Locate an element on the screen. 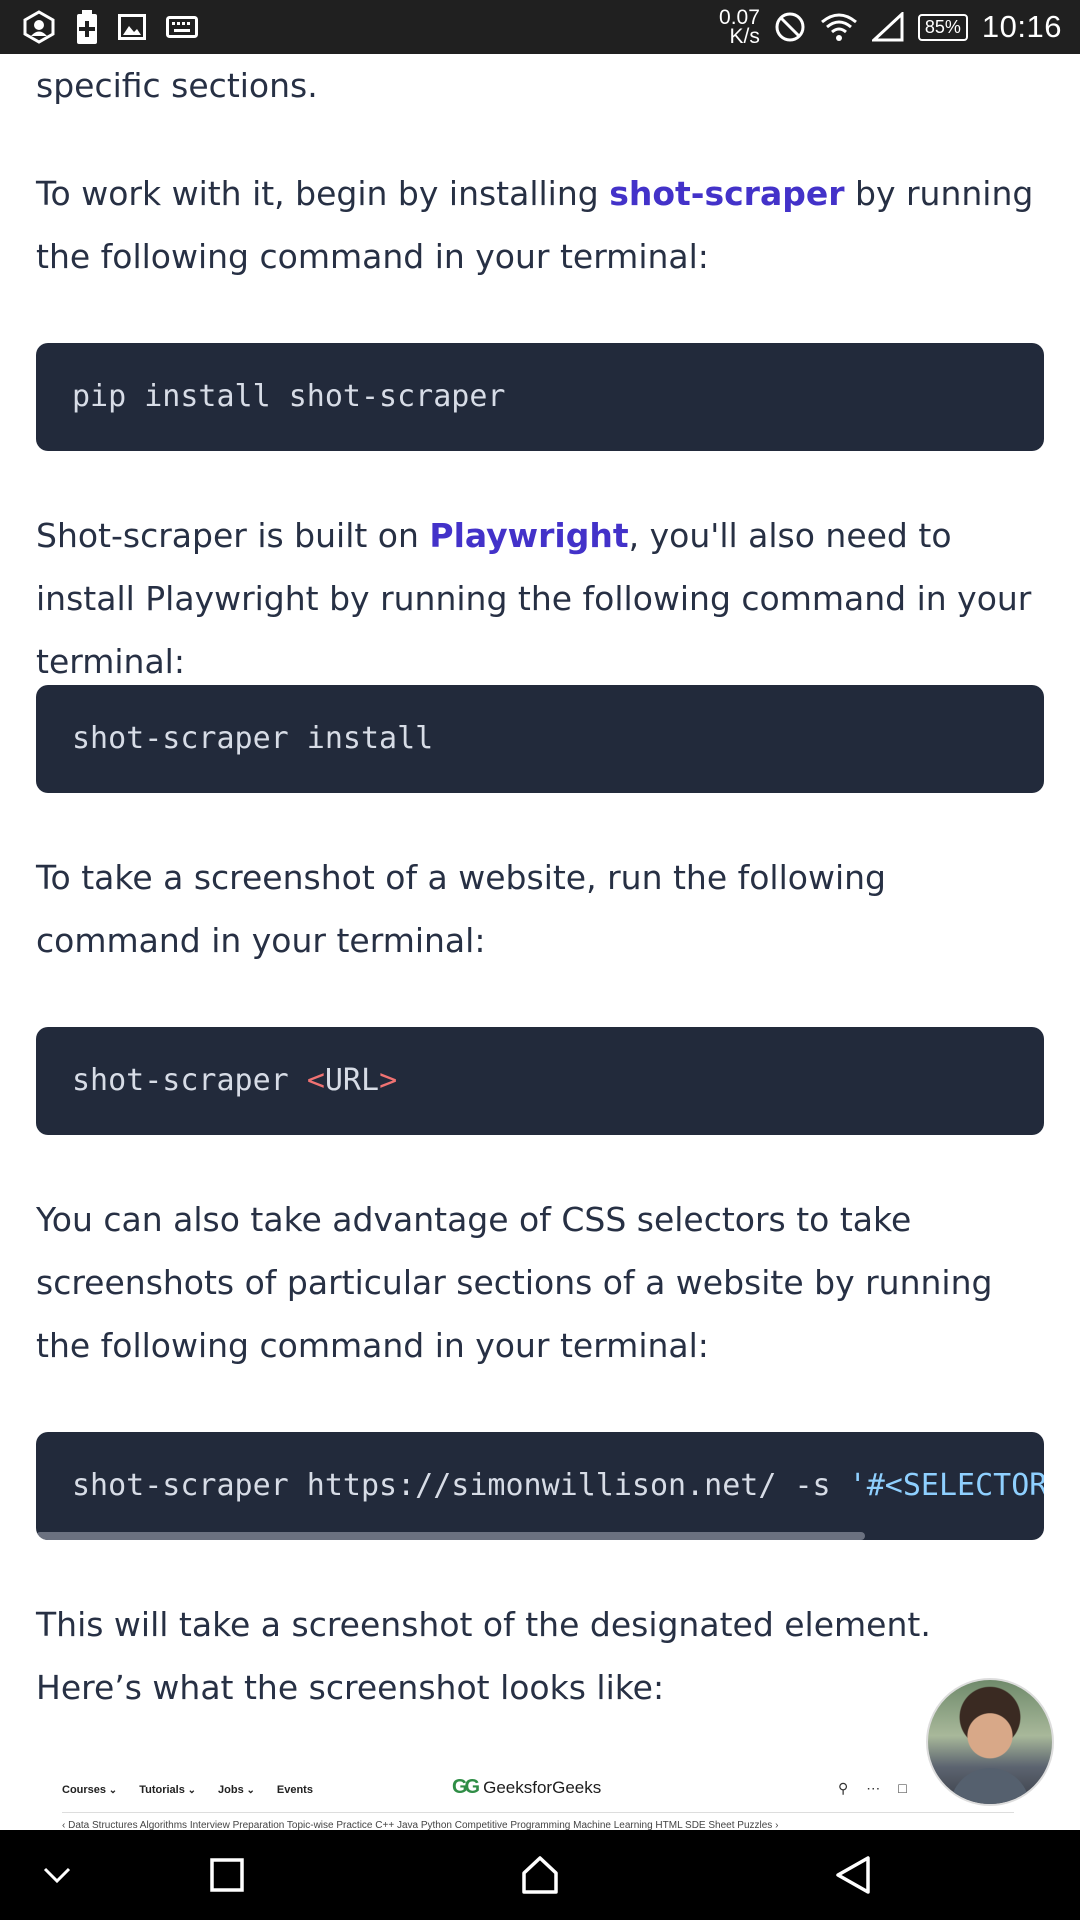 The height and width of the screenshot is (1920, 1080). playwright-link: Playwright is located at coordinates (528, 535).